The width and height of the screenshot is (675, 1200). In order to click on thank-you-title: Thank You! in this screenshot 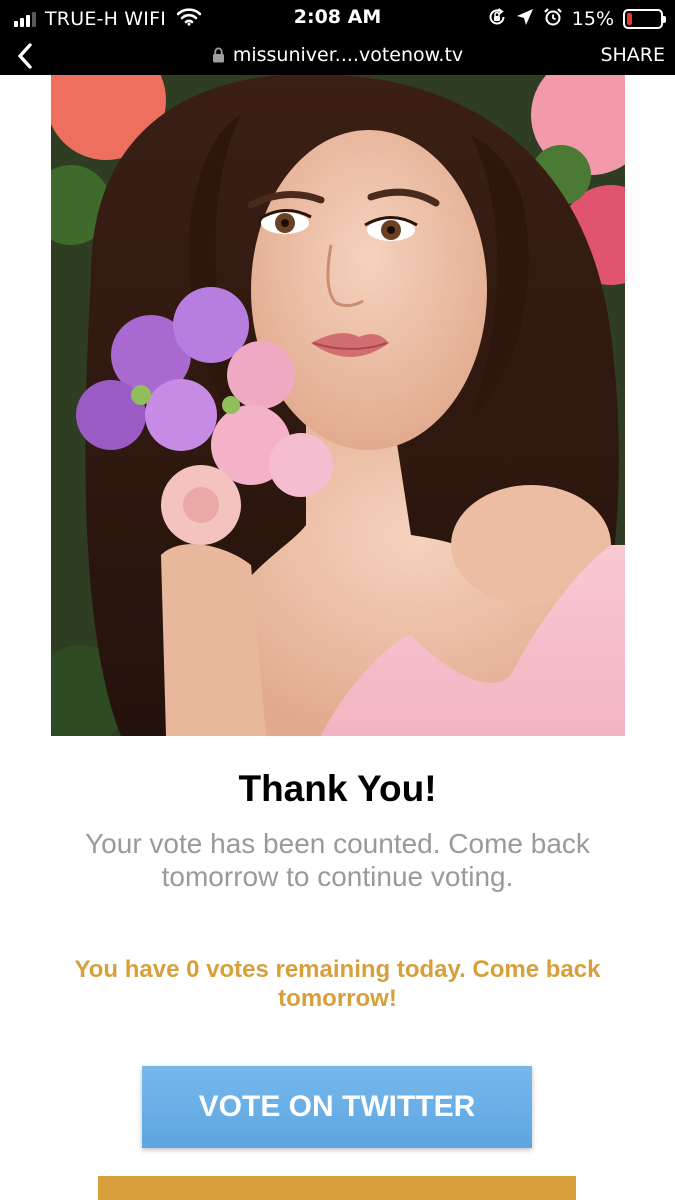, I will do `click(337, 788)`.